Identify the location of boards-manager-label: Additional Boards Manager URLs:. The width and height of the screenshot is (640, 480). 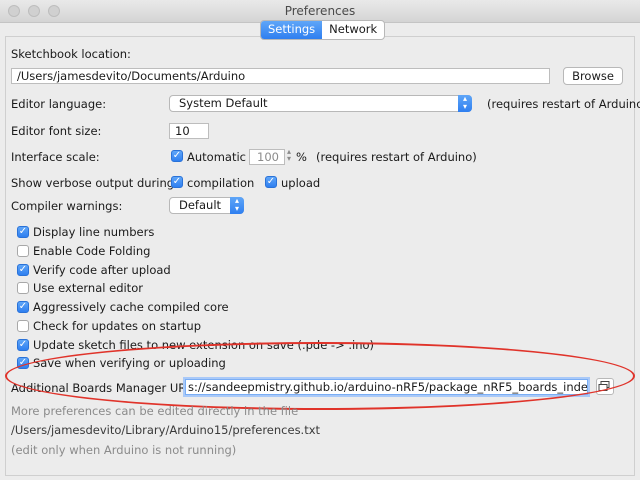
(107, 388).